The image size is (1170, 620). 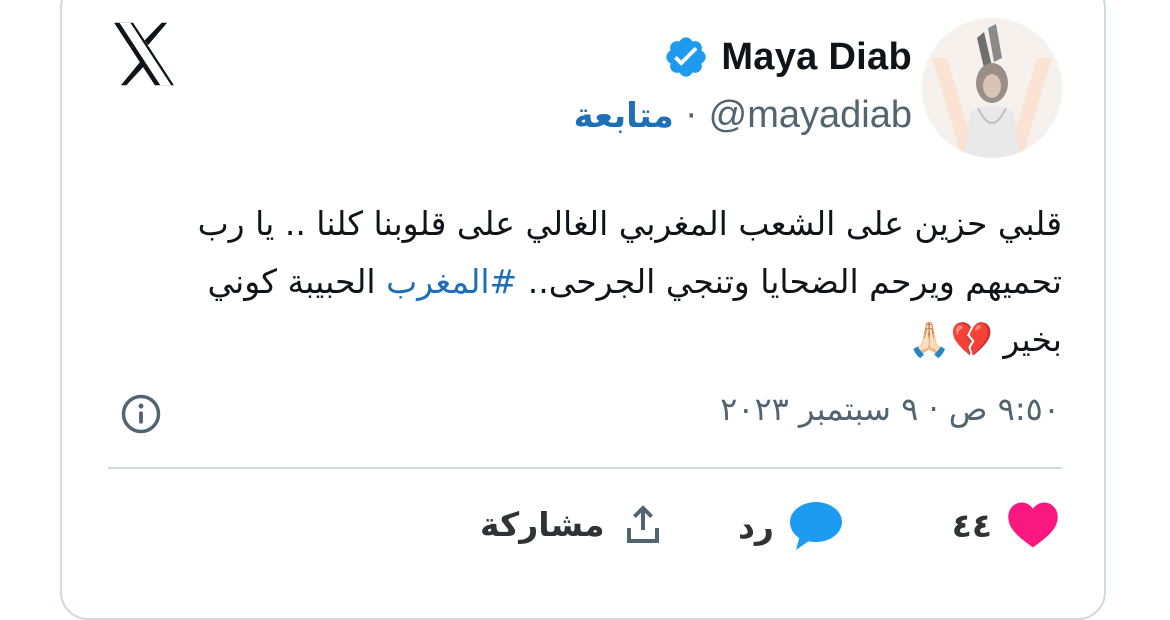 I want to click on tweet-actions: مشاركة رد ٤٤, so click(x=770, y=530).